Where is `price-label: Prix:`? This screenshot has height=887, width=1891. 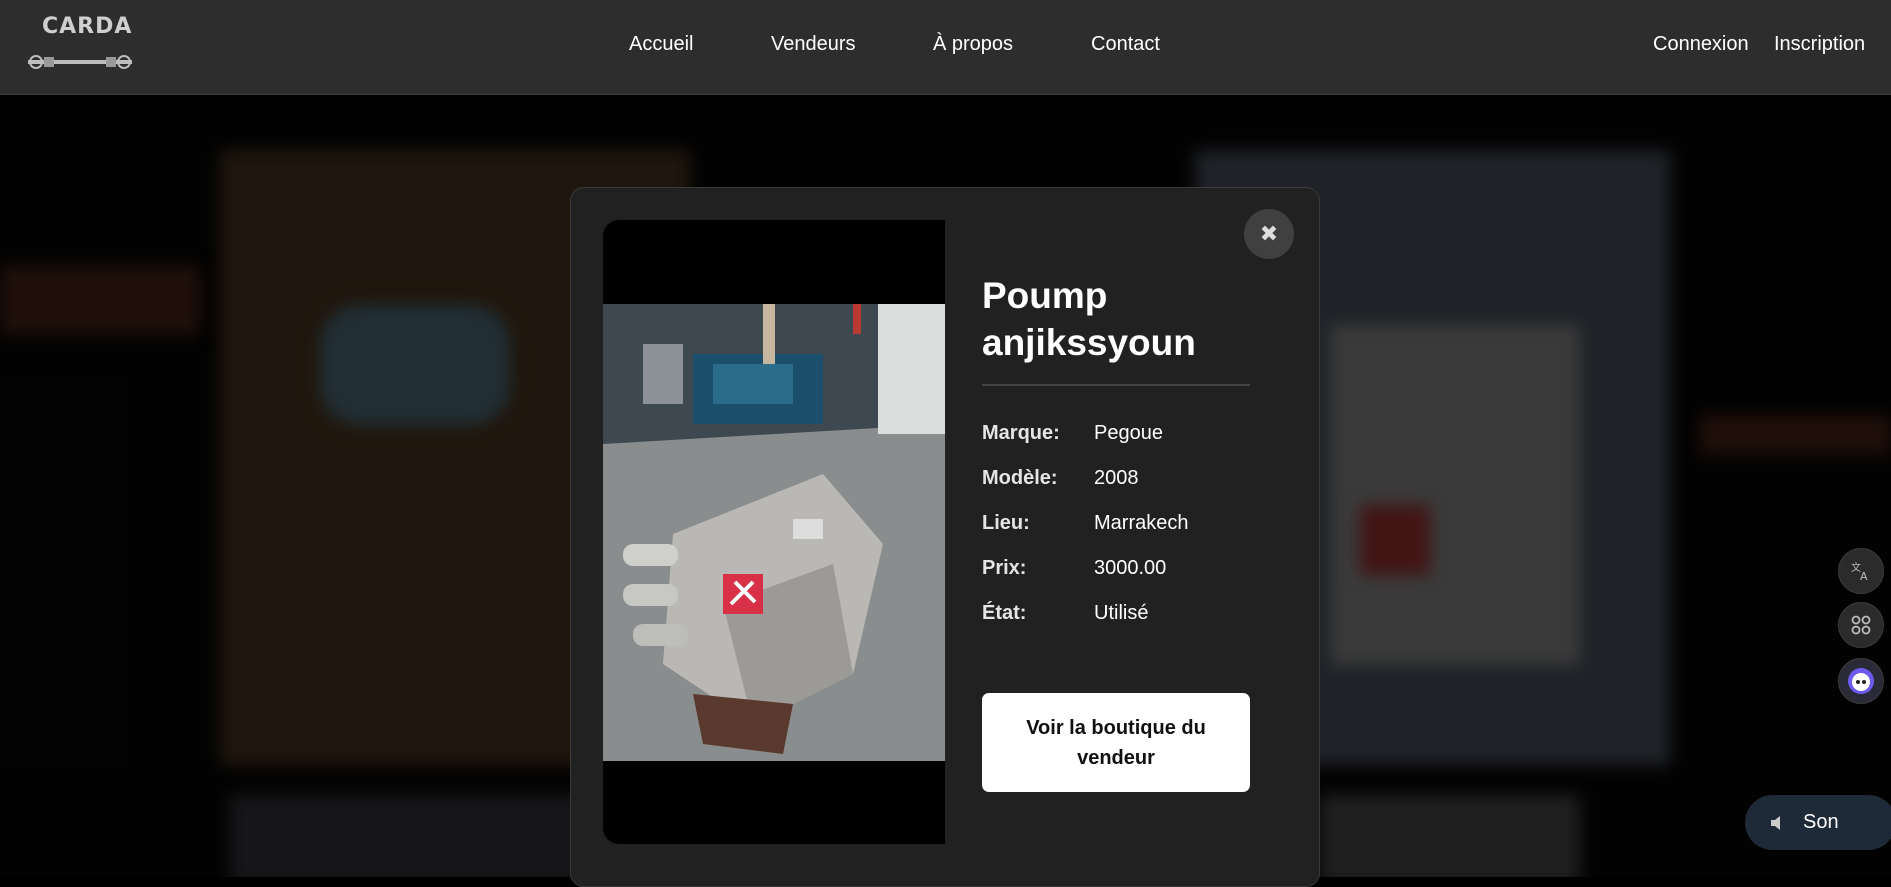
price-label: Prix: is located at coordinates (1004, 568).